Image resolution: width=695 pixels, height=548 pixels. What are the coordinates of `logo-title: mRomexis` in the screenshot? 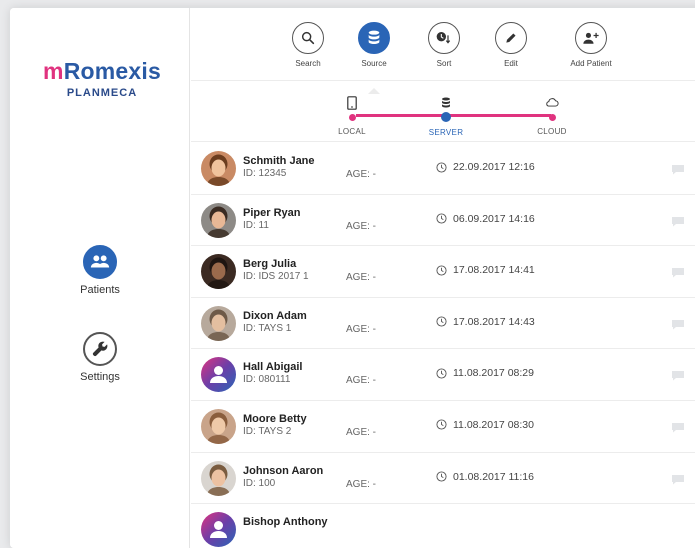 It's located at (102, 71).